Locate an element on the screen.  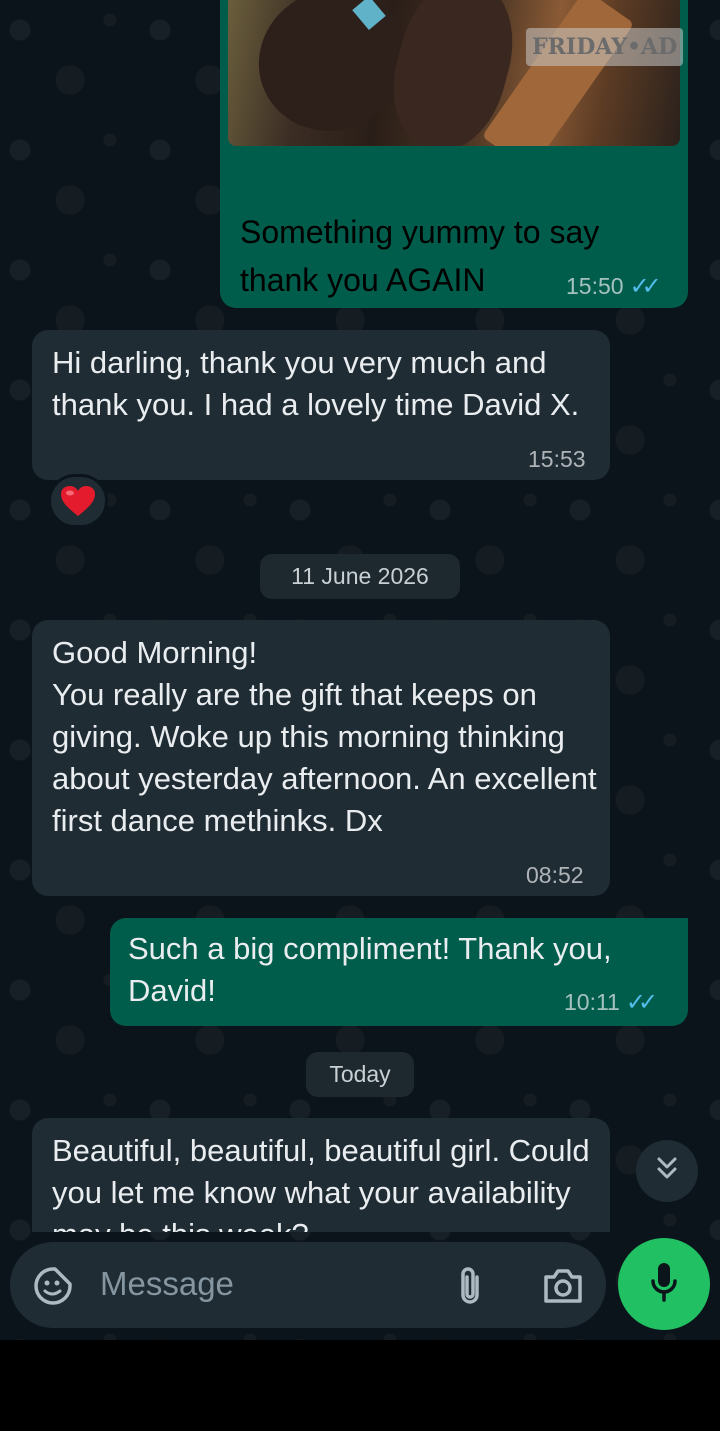
attach-icon is located at coordinates (470, 1286).